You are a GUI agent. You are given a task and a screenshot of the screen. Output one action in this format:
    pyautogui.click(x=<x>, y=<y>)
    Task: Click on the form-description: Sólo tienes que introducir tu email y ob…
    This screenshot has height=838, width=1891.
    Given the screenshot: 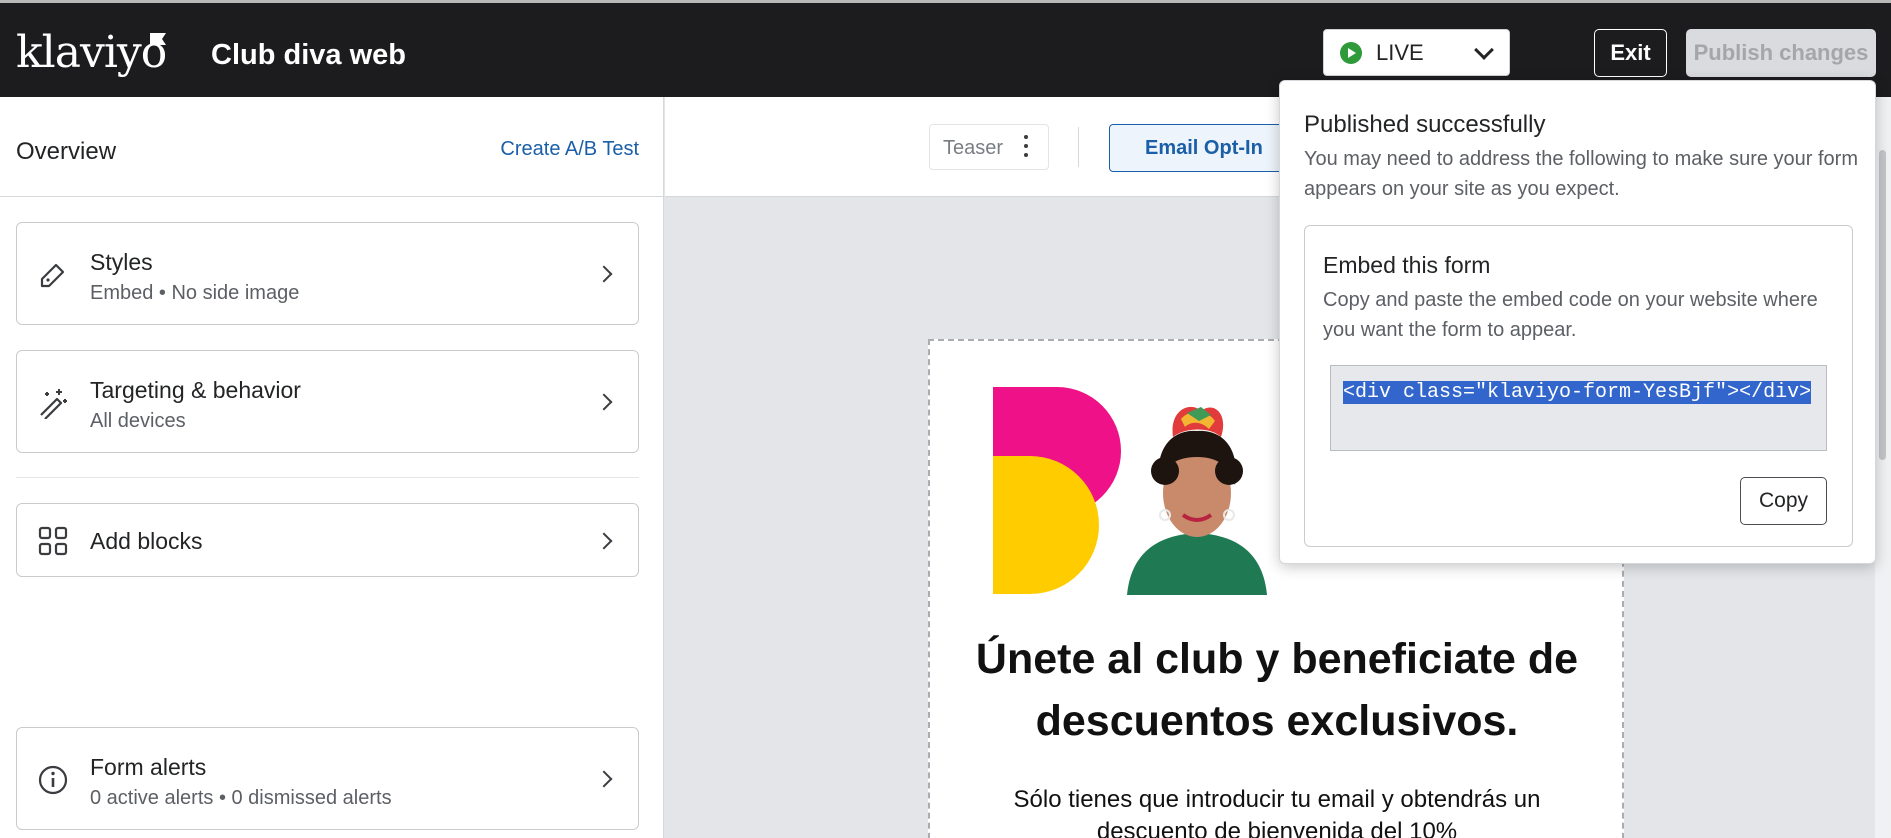 What is the action you would take?
    pyautogui.click(x=1277, y=812)
    